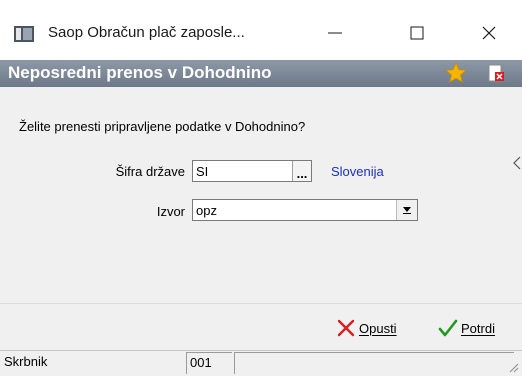 The image size is (522, 376). What do you see at coordinates (448, 328) in the screenshot?
I see `green-check-icon` at bounding box center [448, 328].